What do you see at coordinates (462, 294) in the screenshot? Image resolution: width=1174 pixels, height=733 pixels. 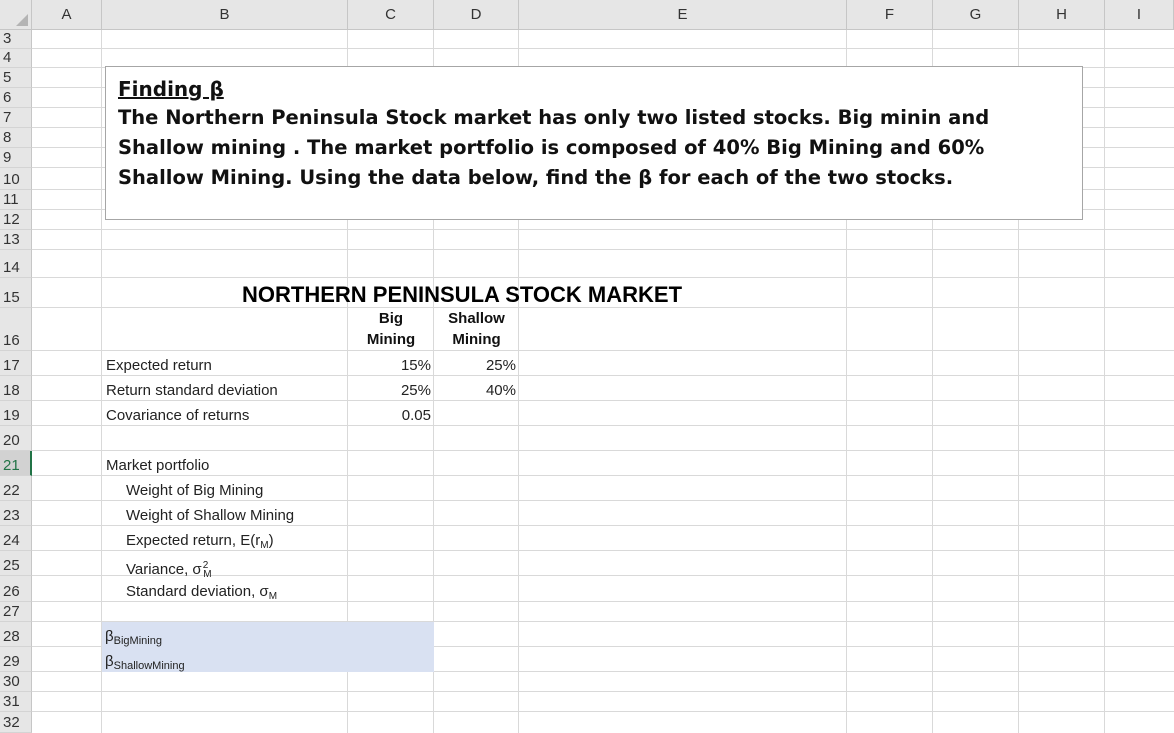 I see `table-title: NORTHERN PENINSULA STOCK MARKET` at bounding box center [462, 294].